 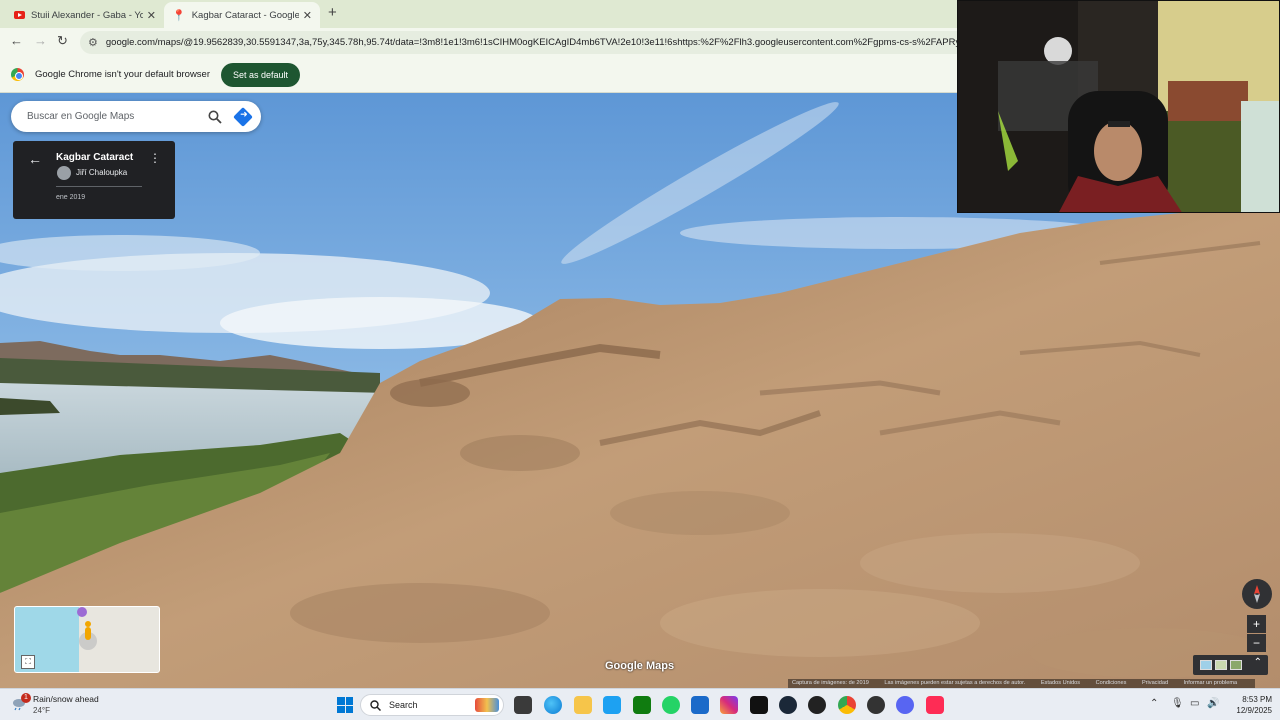 I want to click on google-maps-icon: 📍, so click(x=179, y=15).